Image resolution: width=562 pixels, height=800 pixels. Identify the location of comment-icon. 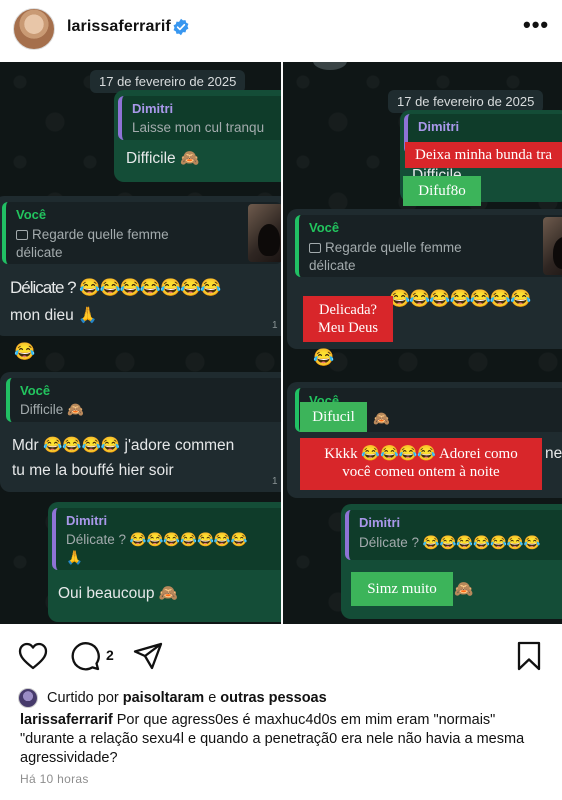
(85, 656).